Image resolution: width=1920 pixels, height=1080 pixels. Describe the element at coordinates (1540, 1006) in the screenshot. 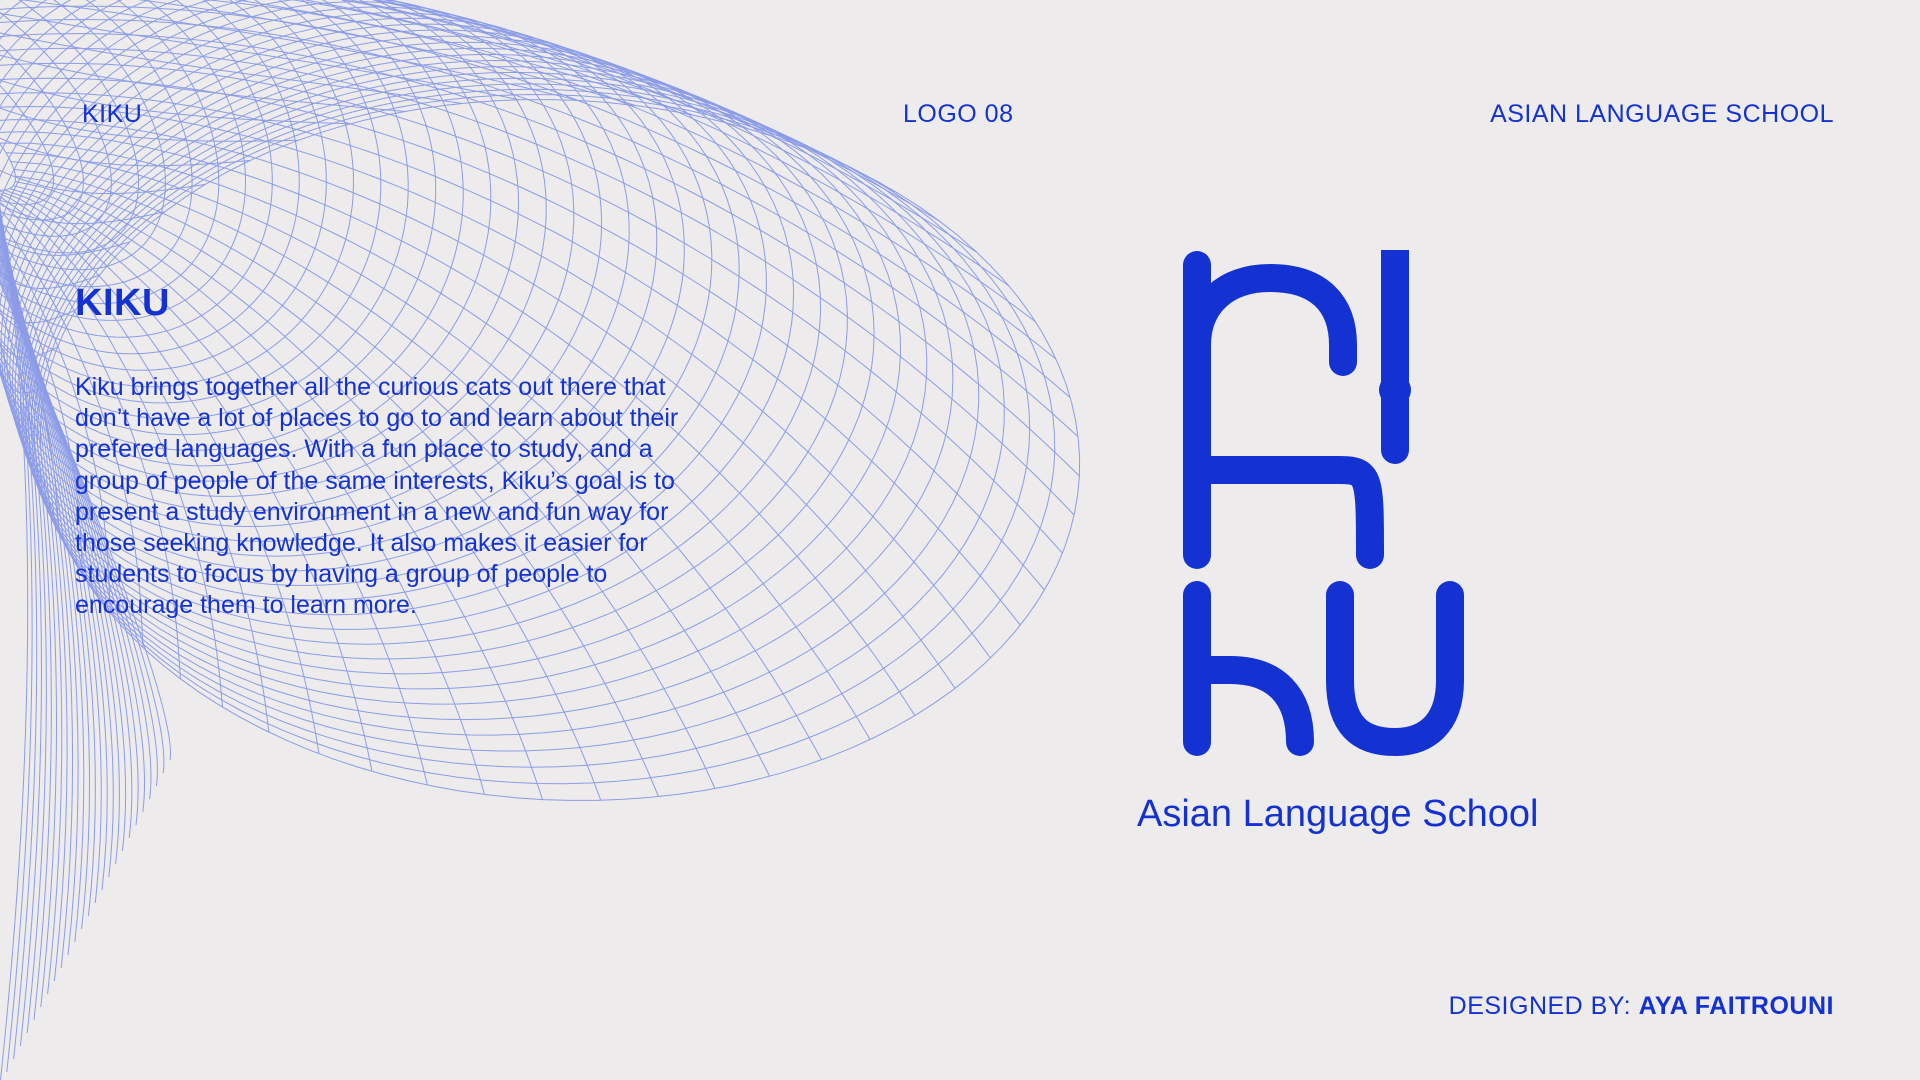

I see `credit-label: DESIGNED BY:` at that location.